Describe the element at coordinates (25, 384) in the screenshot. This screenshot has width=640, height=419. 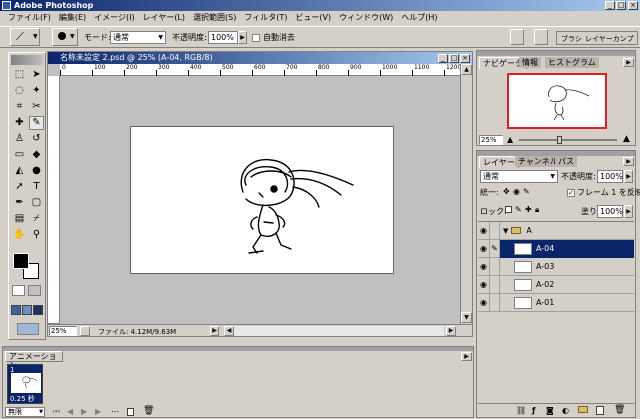
I see `animation-frame: 1 0.25 秒` at that location.